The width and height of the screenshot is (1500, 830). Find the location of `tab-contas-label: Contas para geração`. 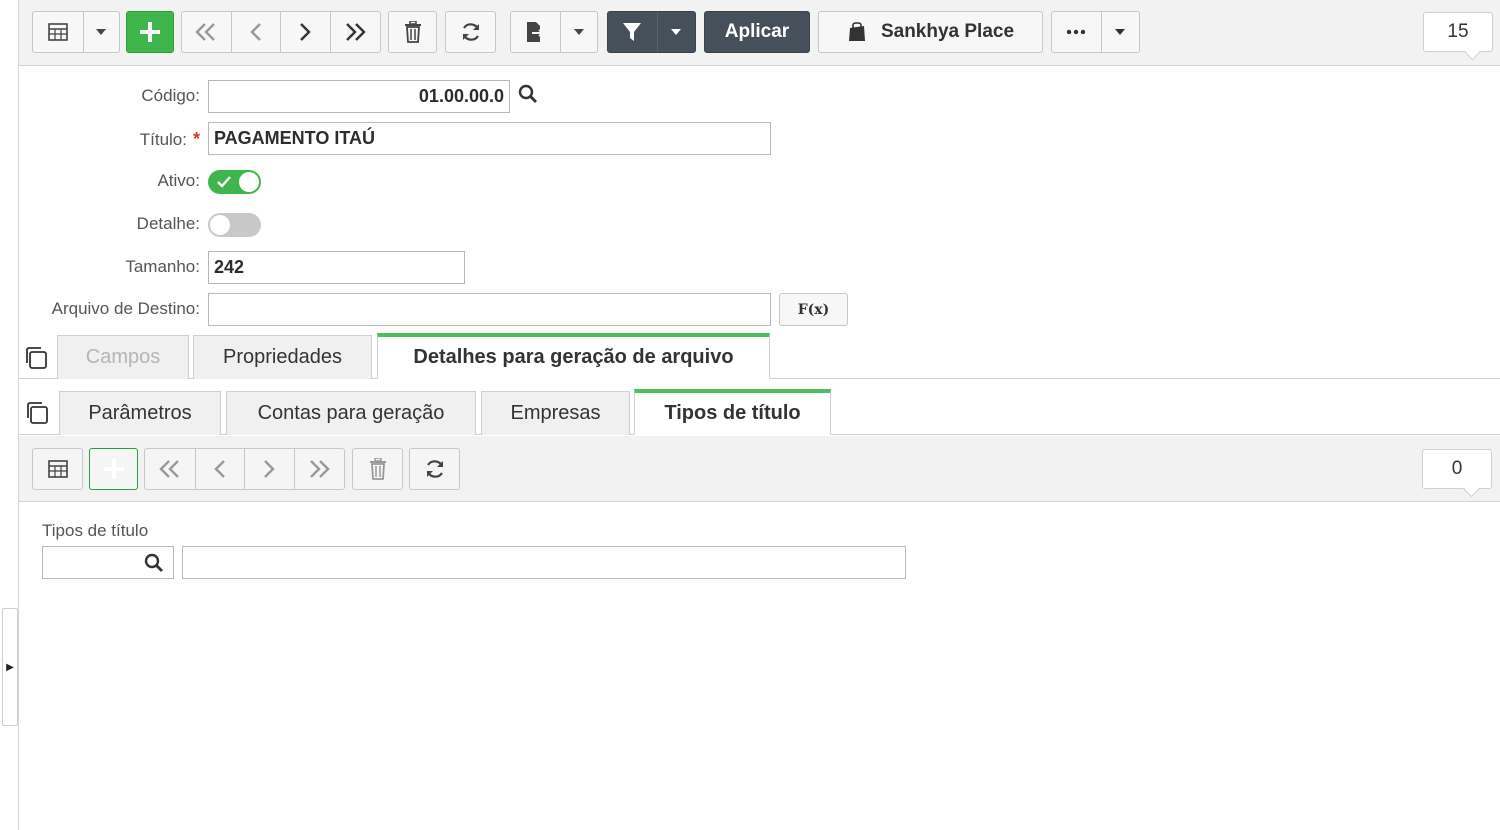

tab-contas-label: Contas para geração is located at coordinates (351, 413).